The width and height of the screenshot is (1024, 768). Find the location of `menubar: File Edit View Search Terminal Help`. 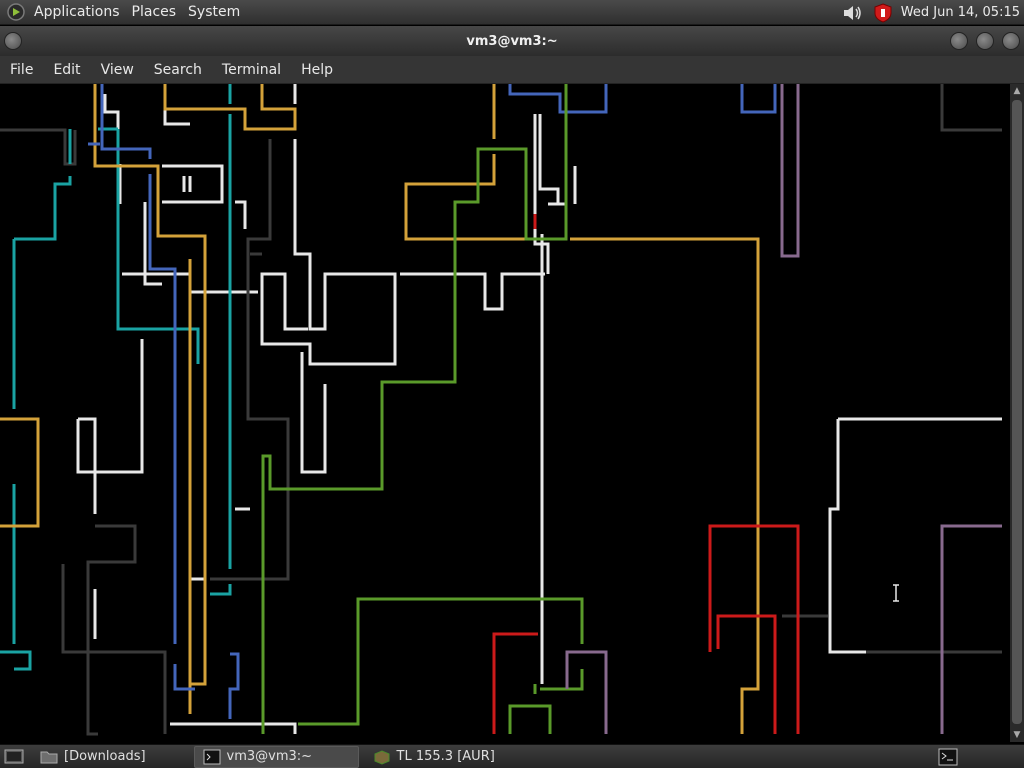

menubar: File Edit View Search Terminal Help is located at coordinates (512, 70).